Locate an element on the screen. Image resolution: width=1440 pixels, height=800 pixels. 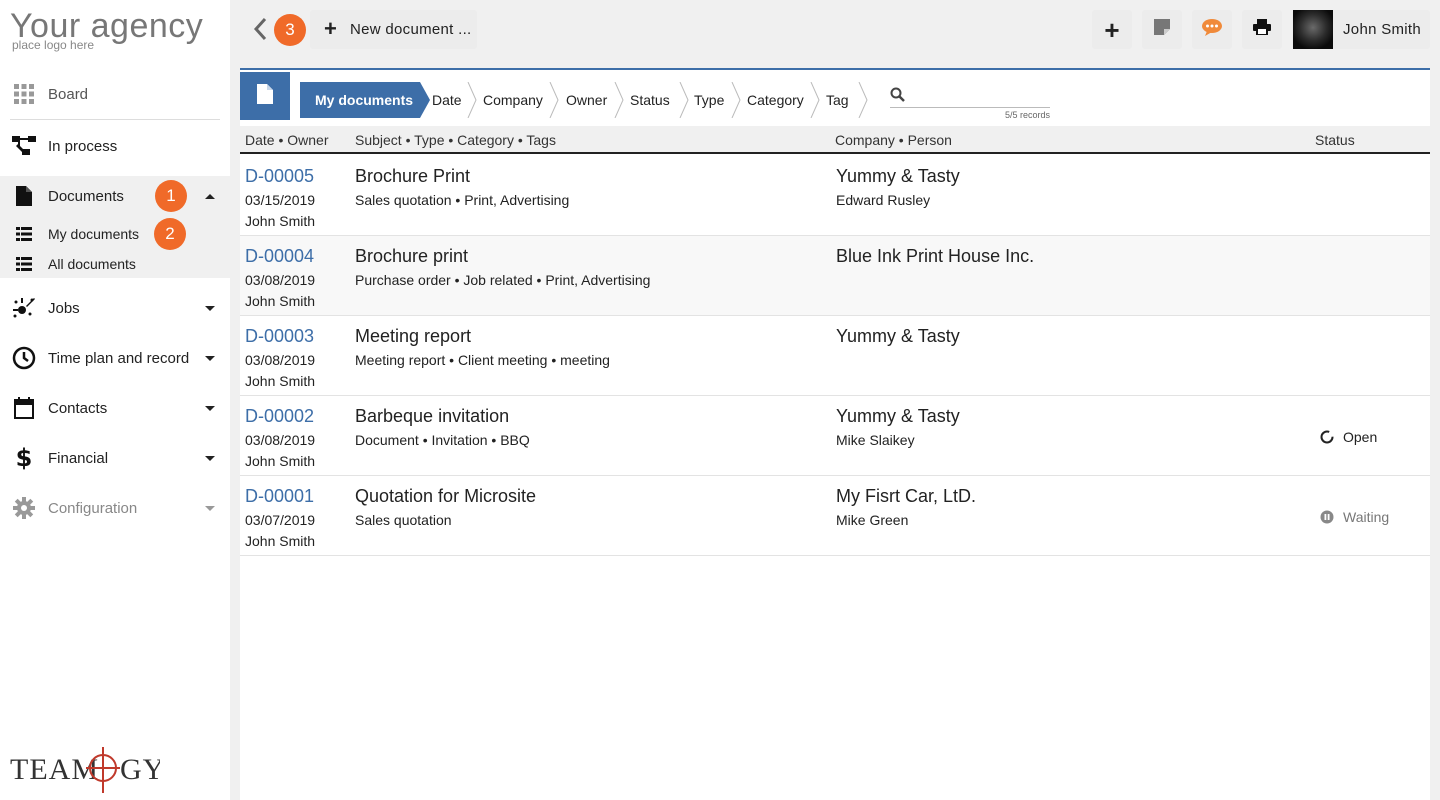
filter-type: Type is located at coordinates (709, 100).